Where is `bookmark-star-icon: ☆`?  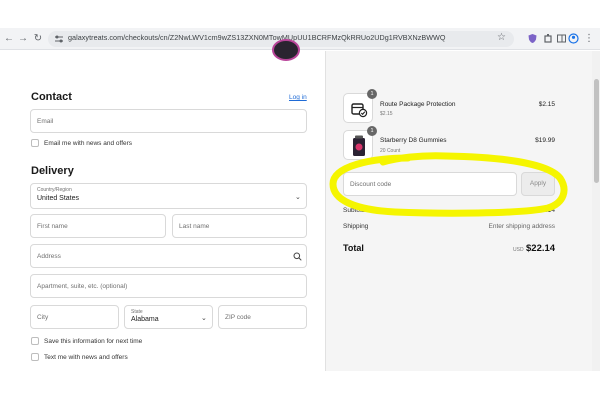
bookmark-star-icon: ☆ is located at coordinates (501, 37).